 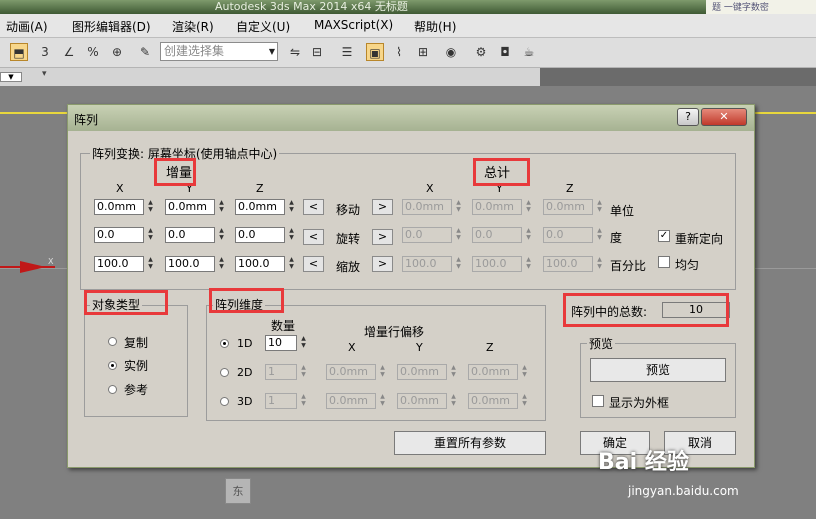 I want to click on layer-manager-icon: ☰, so click(x=347, y=52).